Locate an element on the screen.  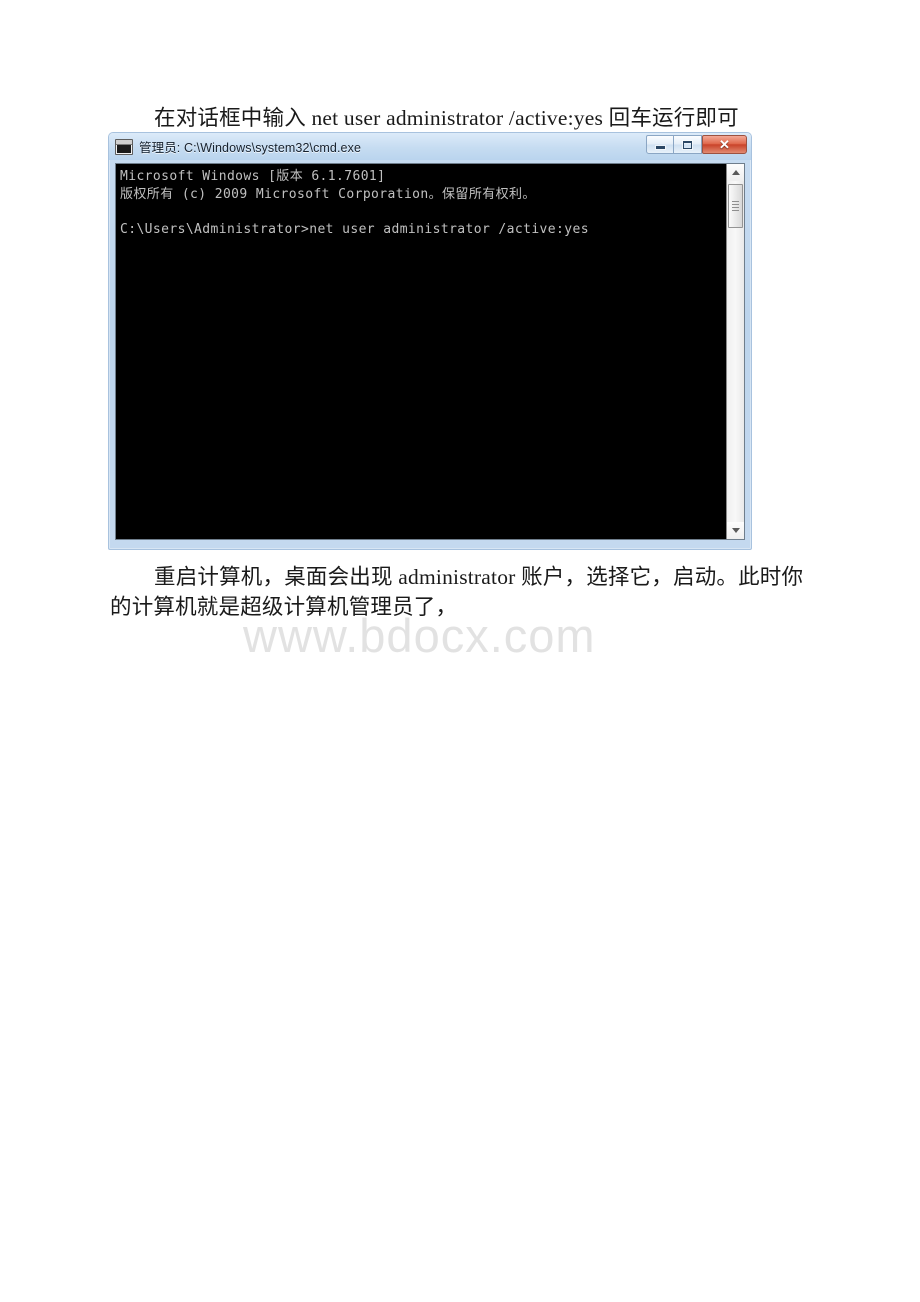
maximize-button is located at coordinates (688, 144).